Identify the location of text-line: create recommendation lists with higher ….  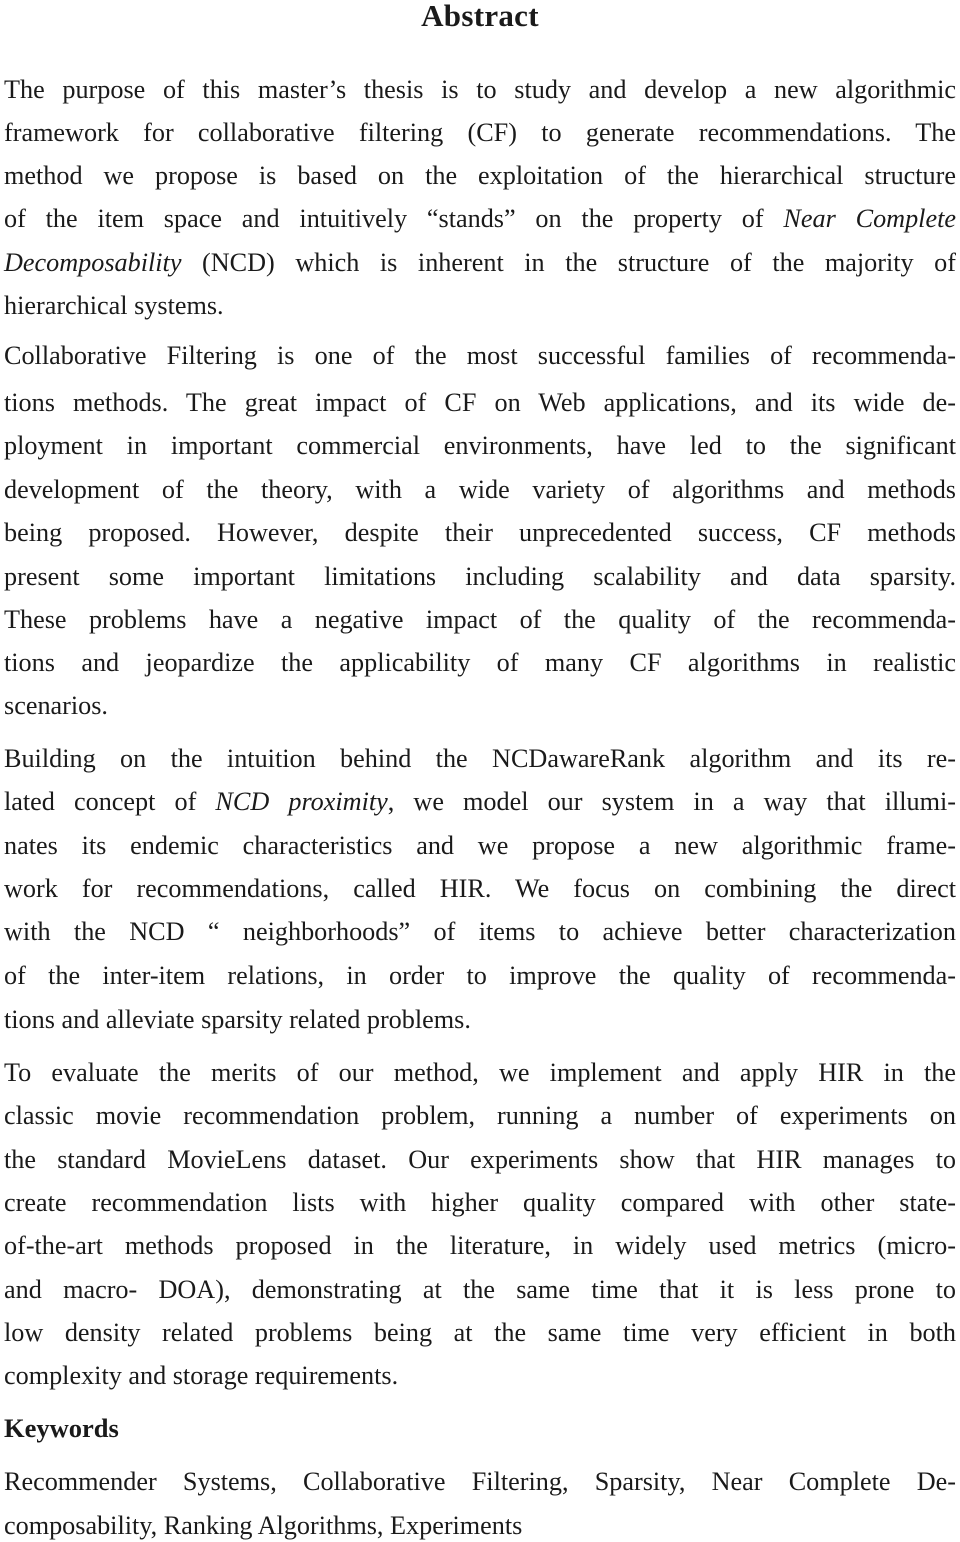
(480, 1202).